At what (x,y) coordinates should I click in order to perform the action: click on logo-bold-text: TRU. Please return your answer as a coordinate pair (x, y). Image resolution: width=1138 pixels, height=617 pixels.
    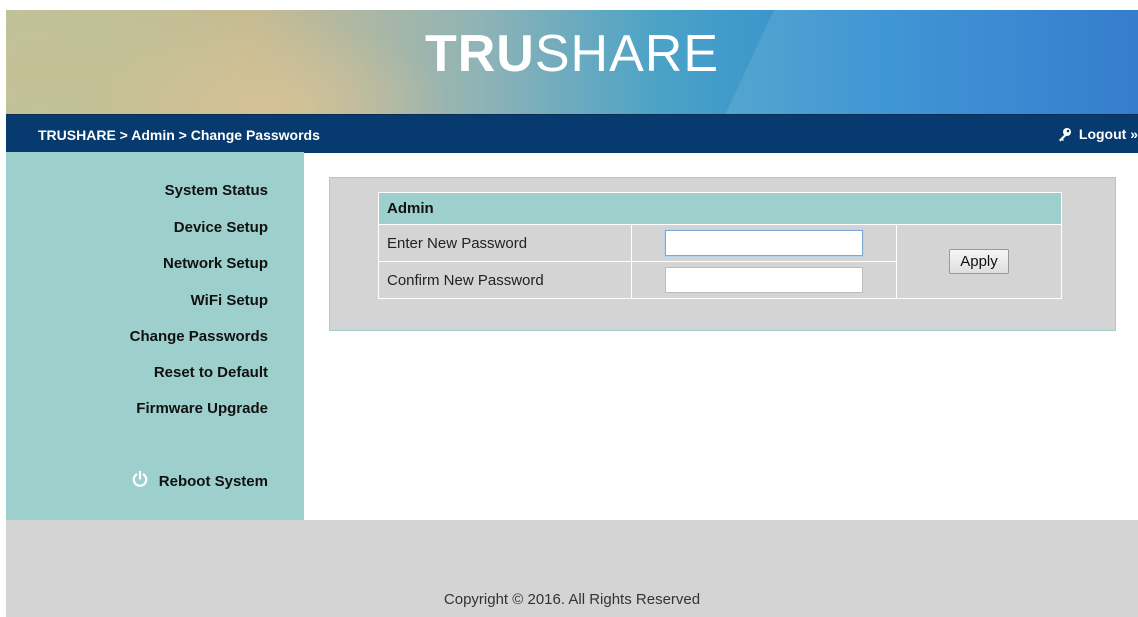
    Looking at the image, I should click on (479, 54).